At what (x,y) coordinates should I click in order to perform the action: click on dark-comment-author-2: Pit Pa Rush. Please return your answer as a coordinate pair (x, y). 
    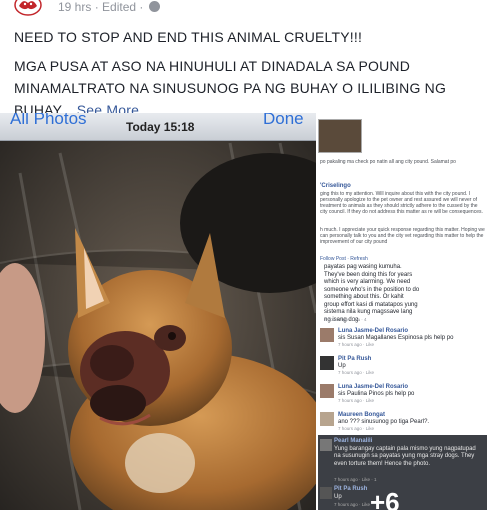
    Looking at the image, I should click on (350, 489).